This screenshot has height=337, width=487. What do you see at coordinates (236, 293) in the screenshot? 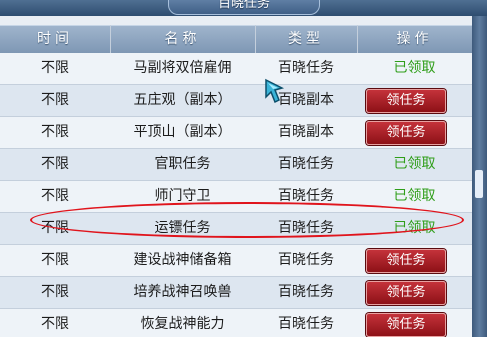
I see `table-row: 不限 培养战神召唤兽 百晓任务 领任务` at bounding box center [236, 293].